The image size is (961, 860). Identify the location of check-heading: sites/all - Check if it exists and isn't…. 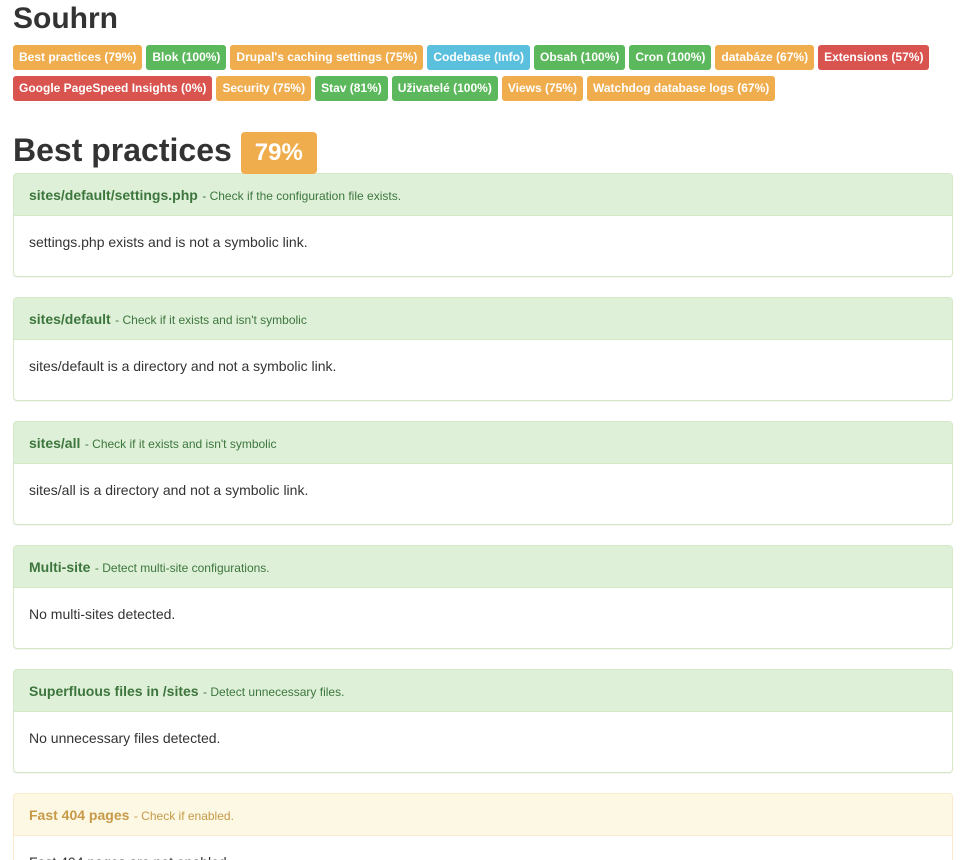
(483, 443).